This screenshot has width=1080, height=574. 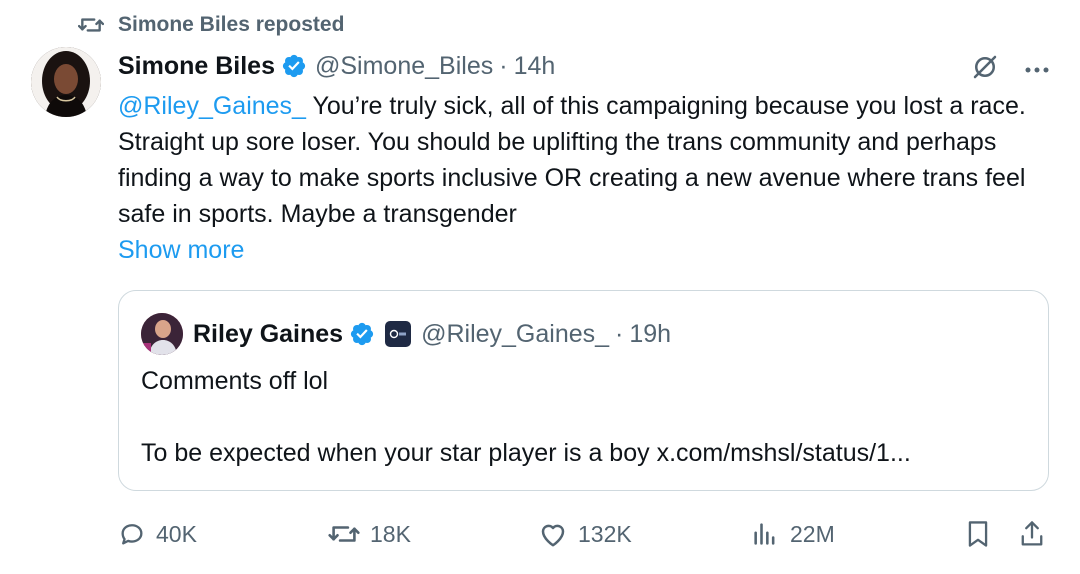 I want to click on repost-indicator: Simone Biles reposted, so click(x=211, y=25).